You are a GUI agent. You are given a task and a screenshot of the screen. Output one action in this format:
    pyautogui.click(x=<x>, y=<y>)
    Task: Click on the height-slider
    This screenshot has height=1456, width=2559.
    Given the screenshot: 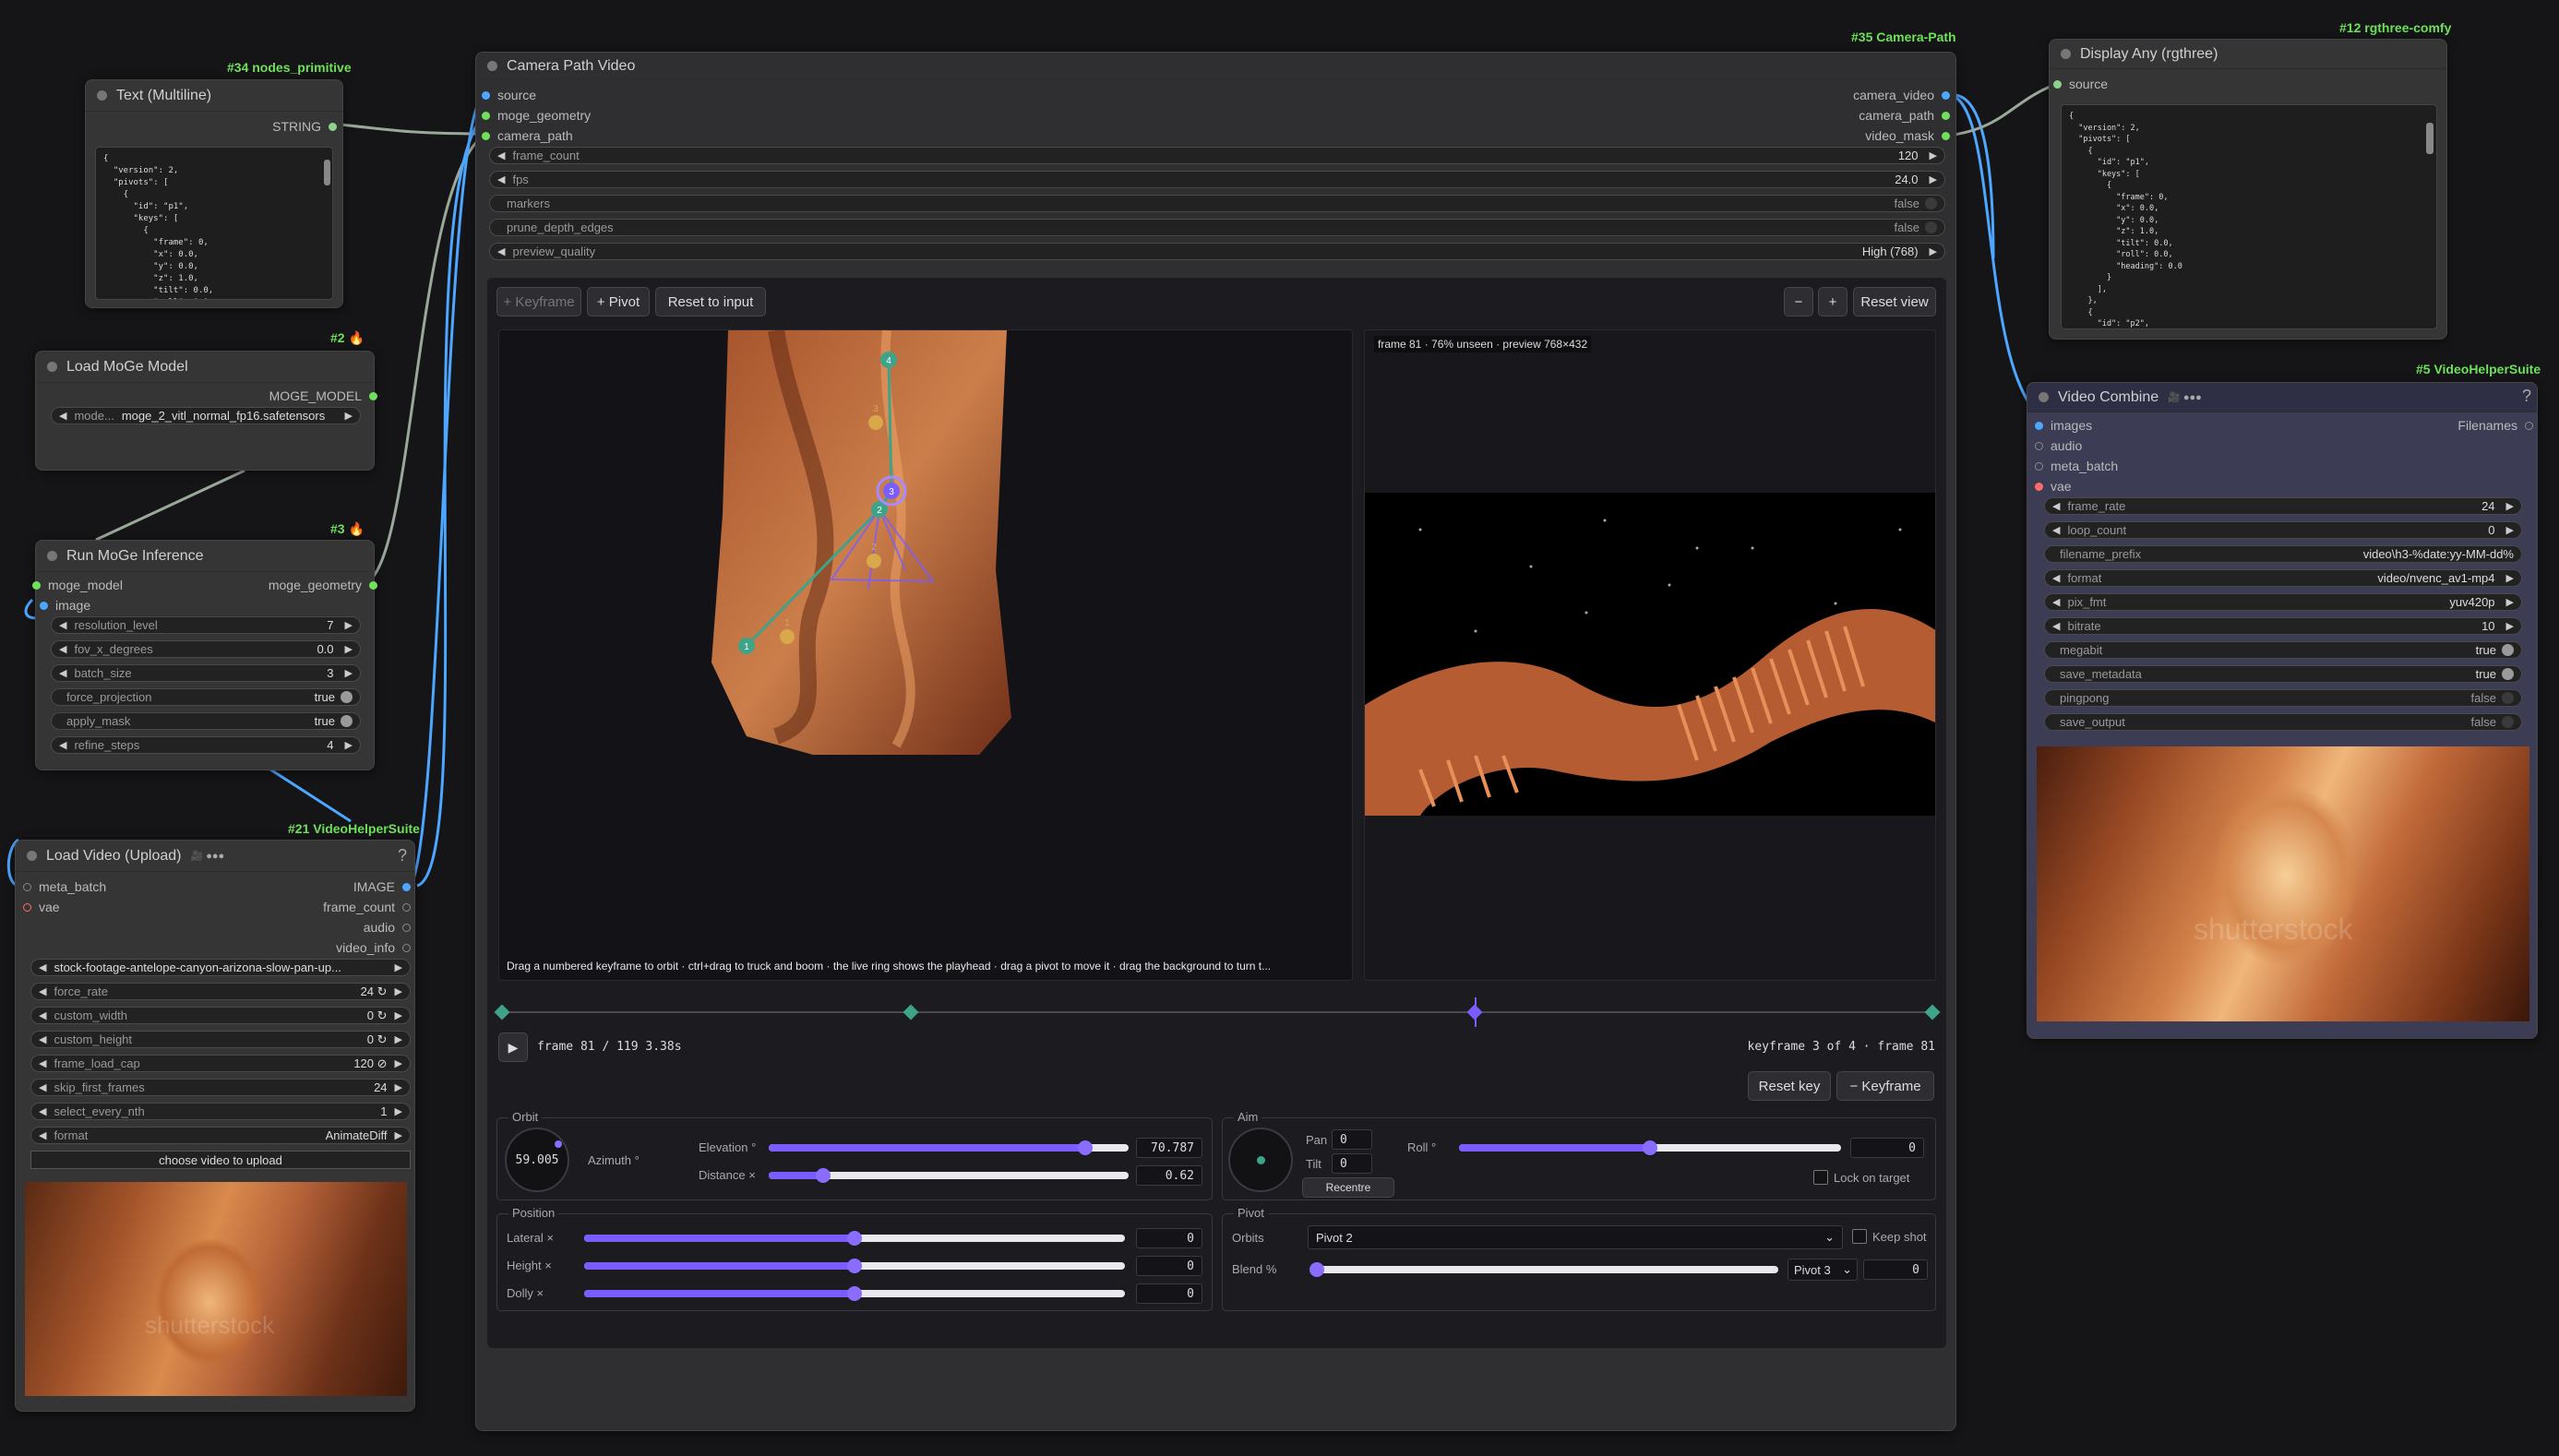 What is the action you would take?
    pyautogui.click(x=854, y=1266)
    